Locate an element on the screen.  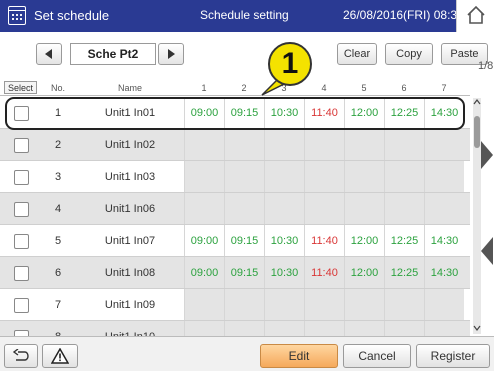
back-arrow-icon is located at coordinates (21, 355).